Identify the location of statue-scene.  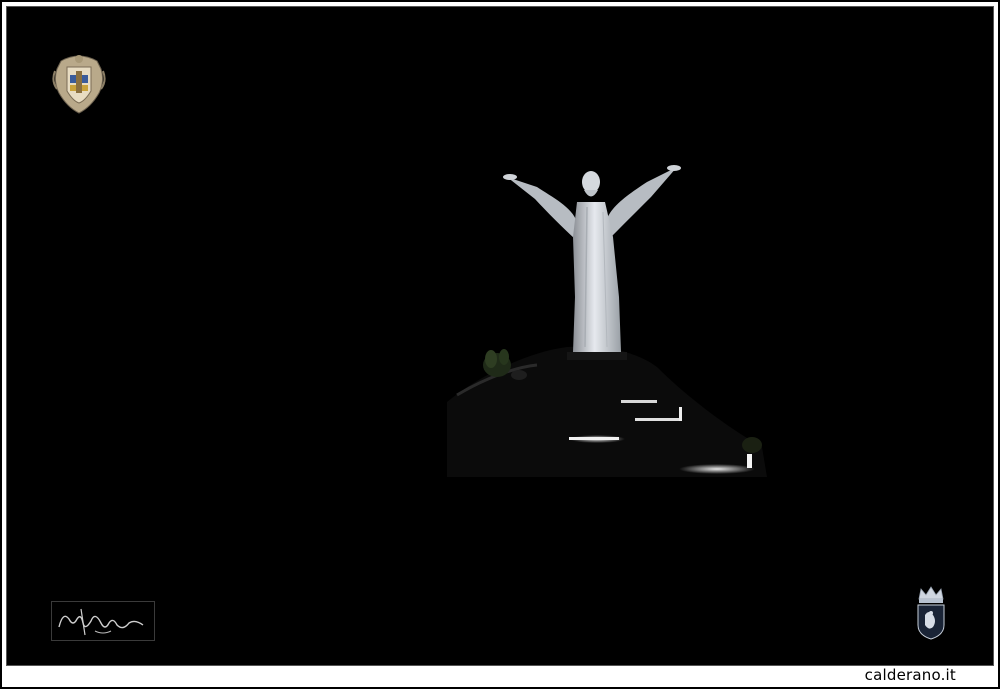
(607, 321).